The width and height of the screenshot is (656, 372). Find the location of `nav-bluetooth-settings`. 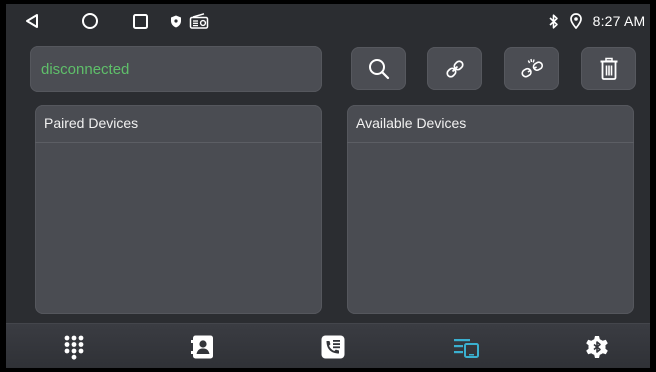

nav-bluetooth-settings is located at coordinates (597, 346).